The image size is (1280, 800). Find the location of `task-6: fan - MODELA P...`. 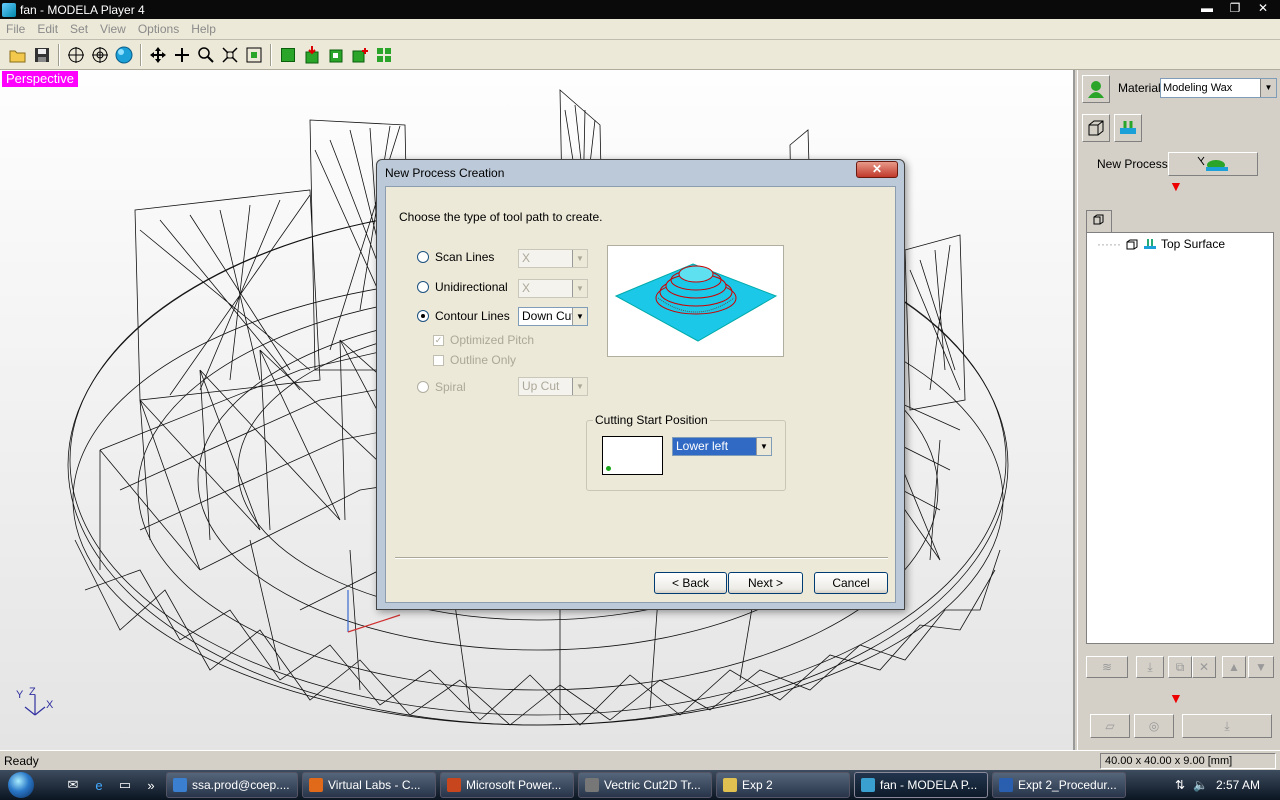

task-6: fan - MODELA P... is located at coordinates (921, 785).